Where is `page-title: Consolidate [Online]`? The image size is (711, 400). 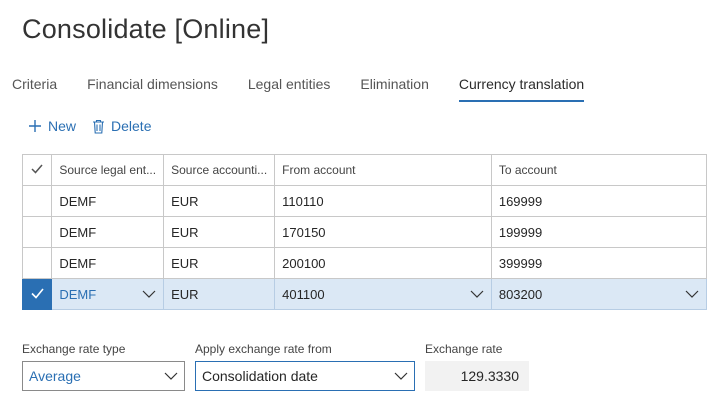
page-title: Consolidate [Online] is located at coordinates (146, 29).